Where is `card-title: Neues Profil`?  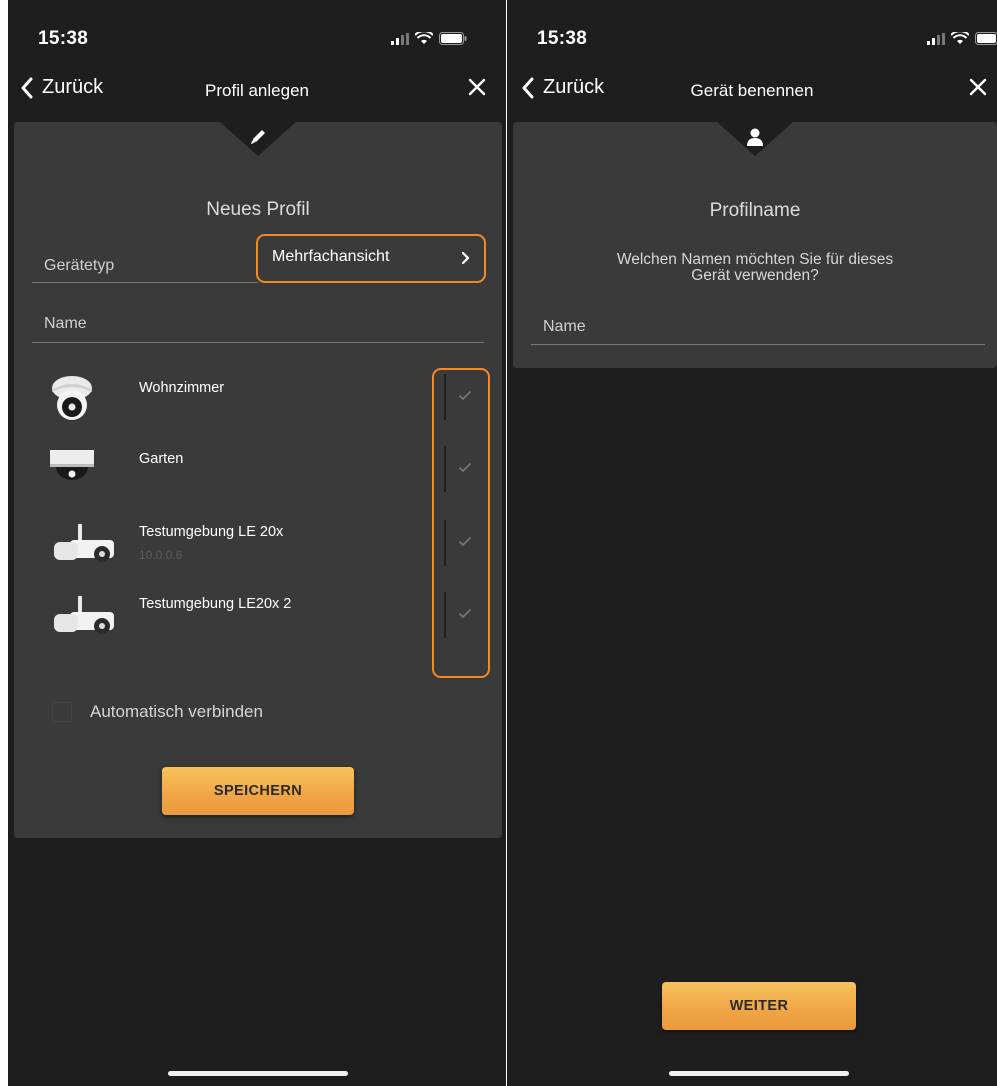
card-title: Neues Profil is located at coordinates (258, 209).